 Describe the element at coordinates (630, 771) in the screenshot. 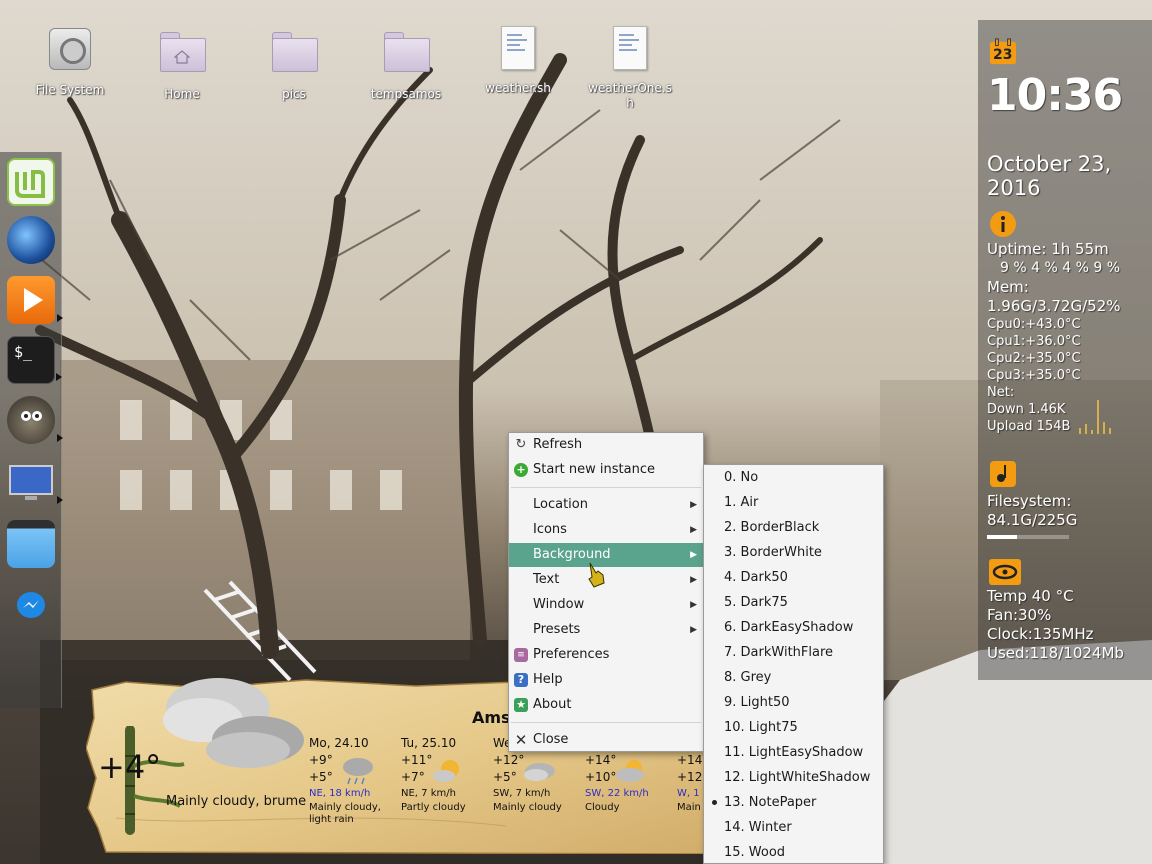

I see `cloudy-sun-icon` at that location.